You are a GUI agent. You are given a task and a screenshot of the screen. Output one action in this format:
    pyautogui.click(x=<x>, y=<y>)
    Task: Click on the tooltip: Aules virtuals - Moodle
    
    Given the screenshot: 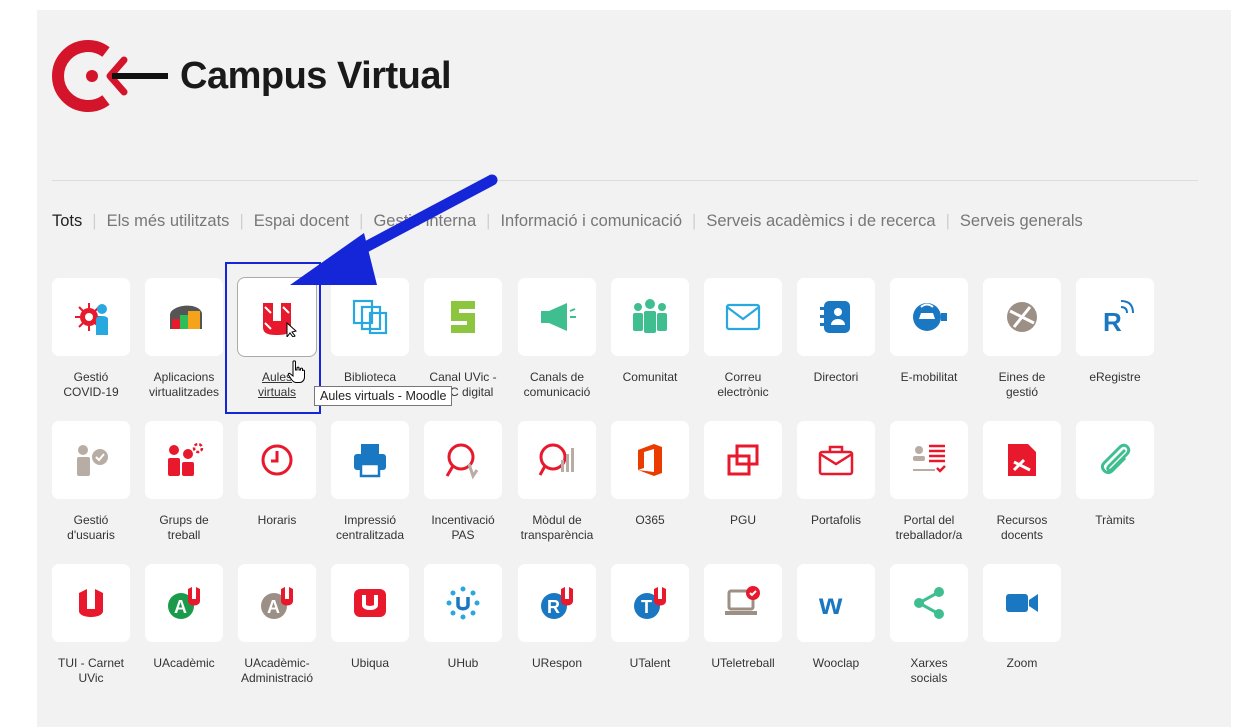 What is the action you would take?
    pyautogui.click(x=383, y=396)
    